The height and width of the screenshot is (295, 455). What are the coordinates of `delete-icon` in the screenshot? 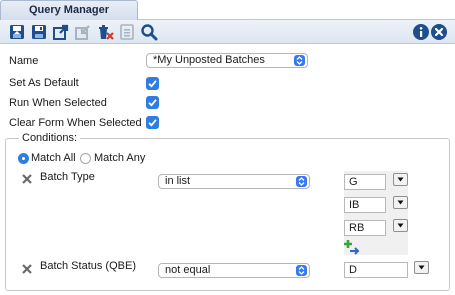 It's located at (105, 32).